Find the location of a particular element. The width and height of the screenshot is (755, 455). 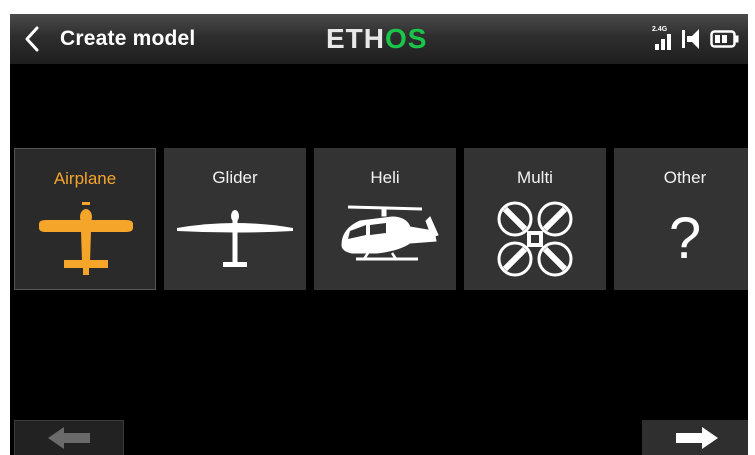

back-button is located at coordinates (32, 39).